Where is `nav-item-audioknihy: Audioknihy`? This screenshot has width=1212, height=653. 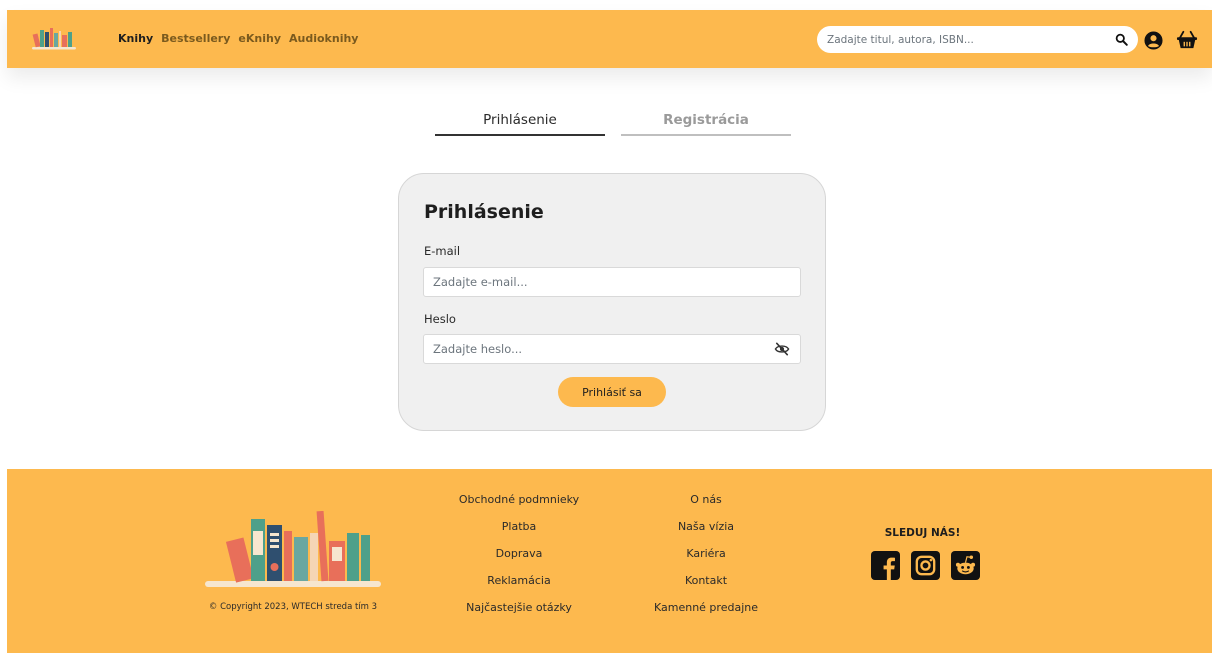
nav-item-audioknihy: Audioknihy is located at coordinates (323, 38).